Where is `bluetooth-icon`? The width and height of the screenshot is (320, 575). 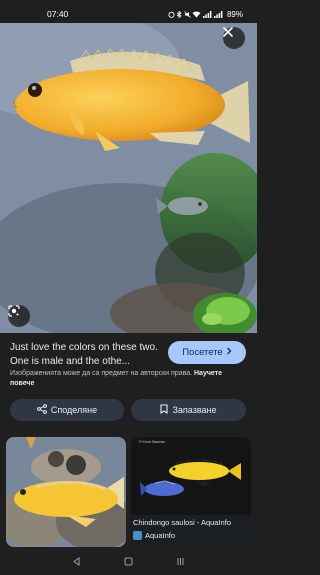
bluetooth-icon is located at coordinates (179, 14).